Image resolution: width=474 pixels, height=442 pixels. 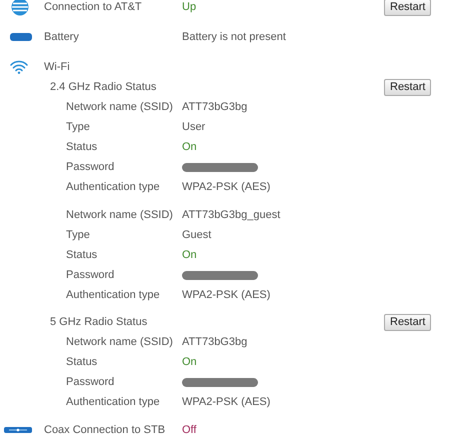 What do you see at coordinates (19, 67) in the screenshot?
I see `wifi-icon` at bounding box center [19, 67].